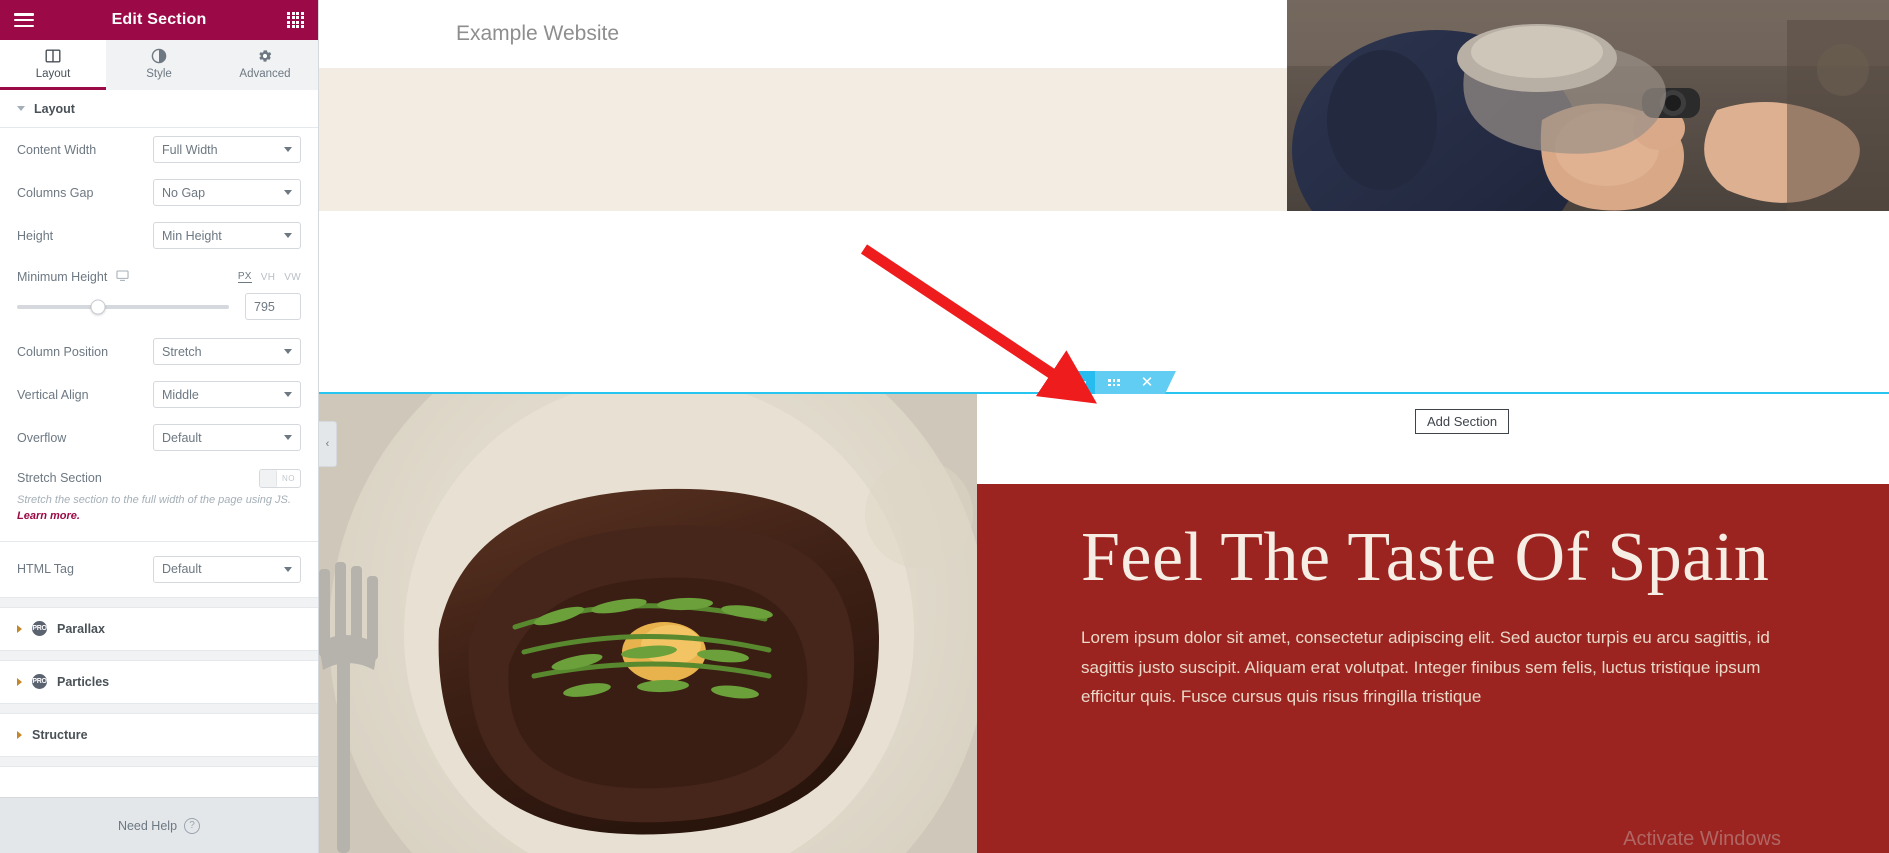  I want to click on tab-advanced-label: Advanced, so click(265, 73).